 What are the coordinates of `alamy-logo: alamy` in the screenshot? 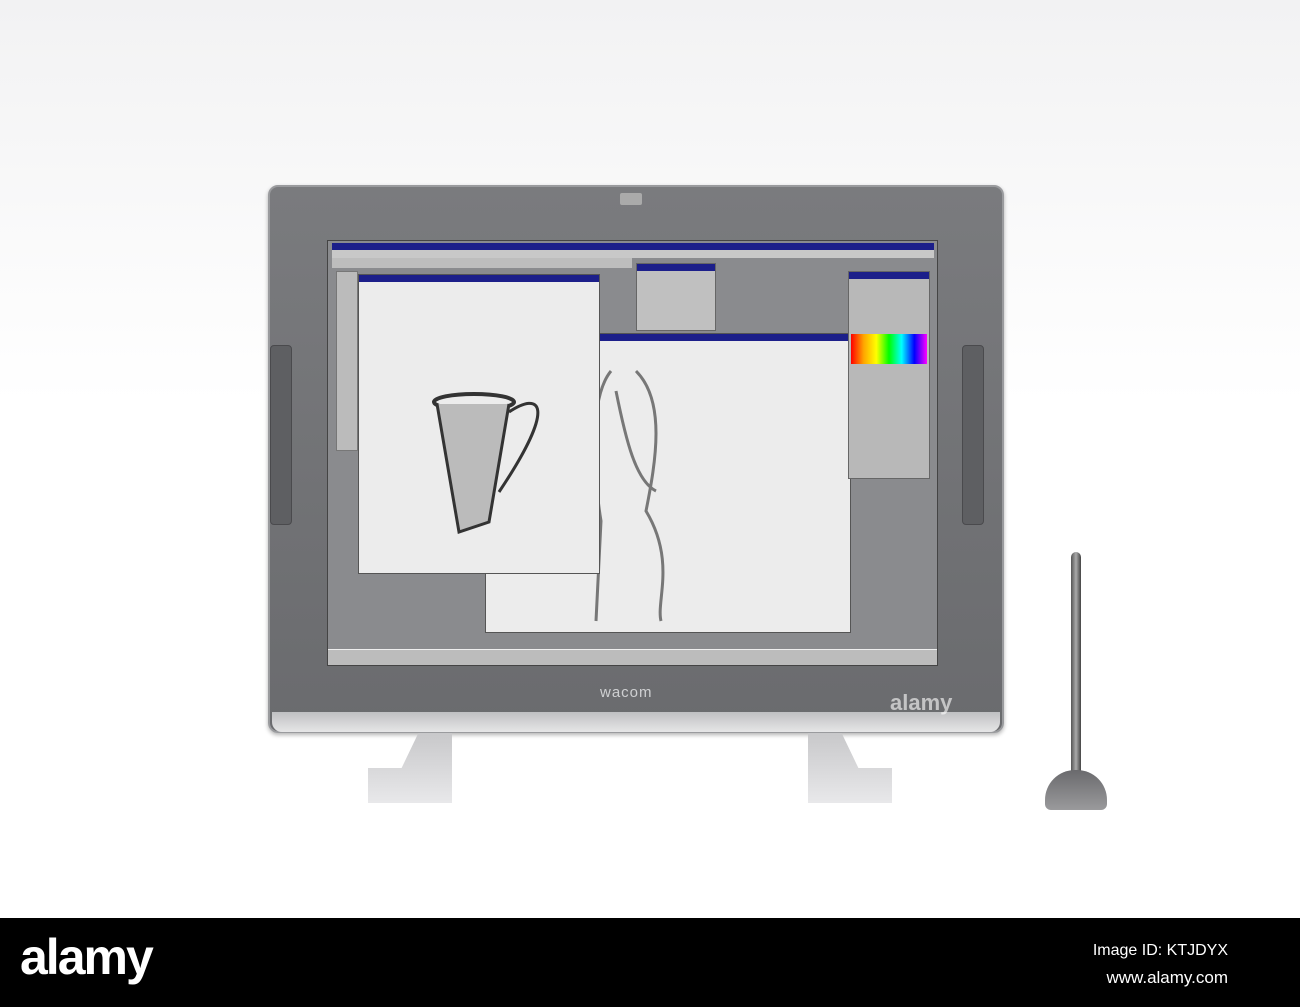 It's located at (87, 957).